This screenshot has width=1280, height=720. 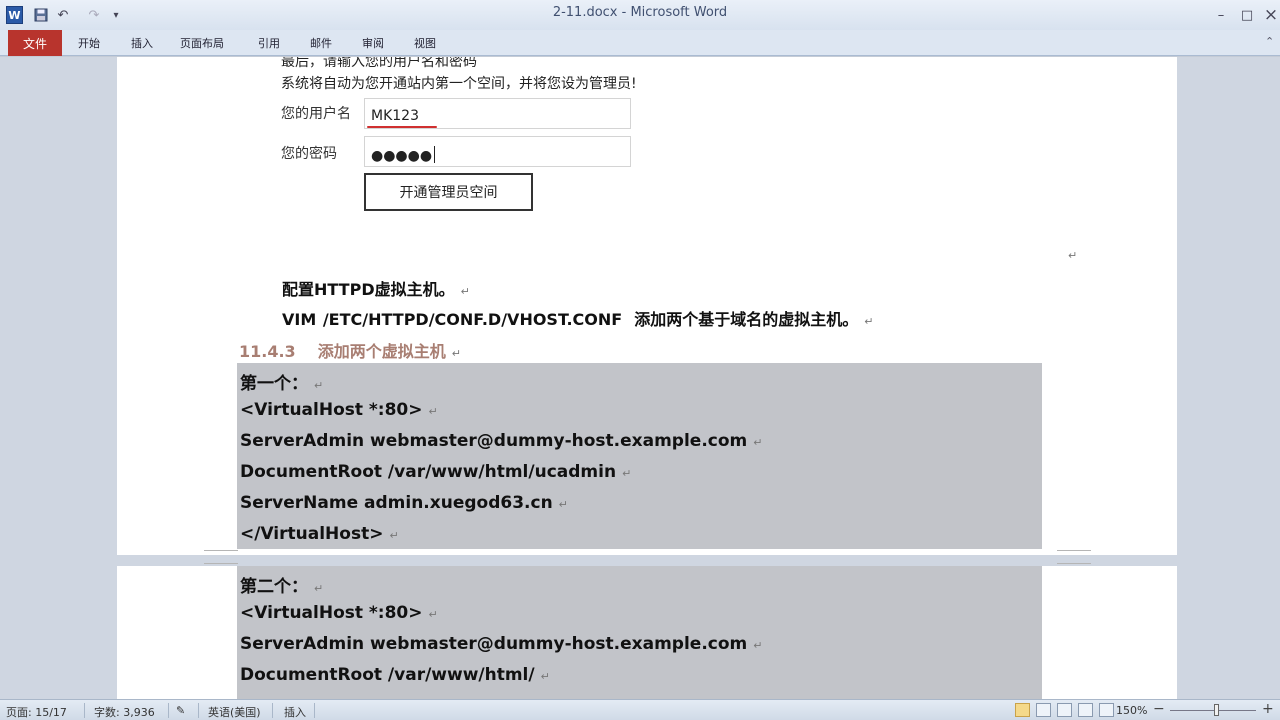 I want to click on password-label: 您的密码, so click(x=309, y=154).